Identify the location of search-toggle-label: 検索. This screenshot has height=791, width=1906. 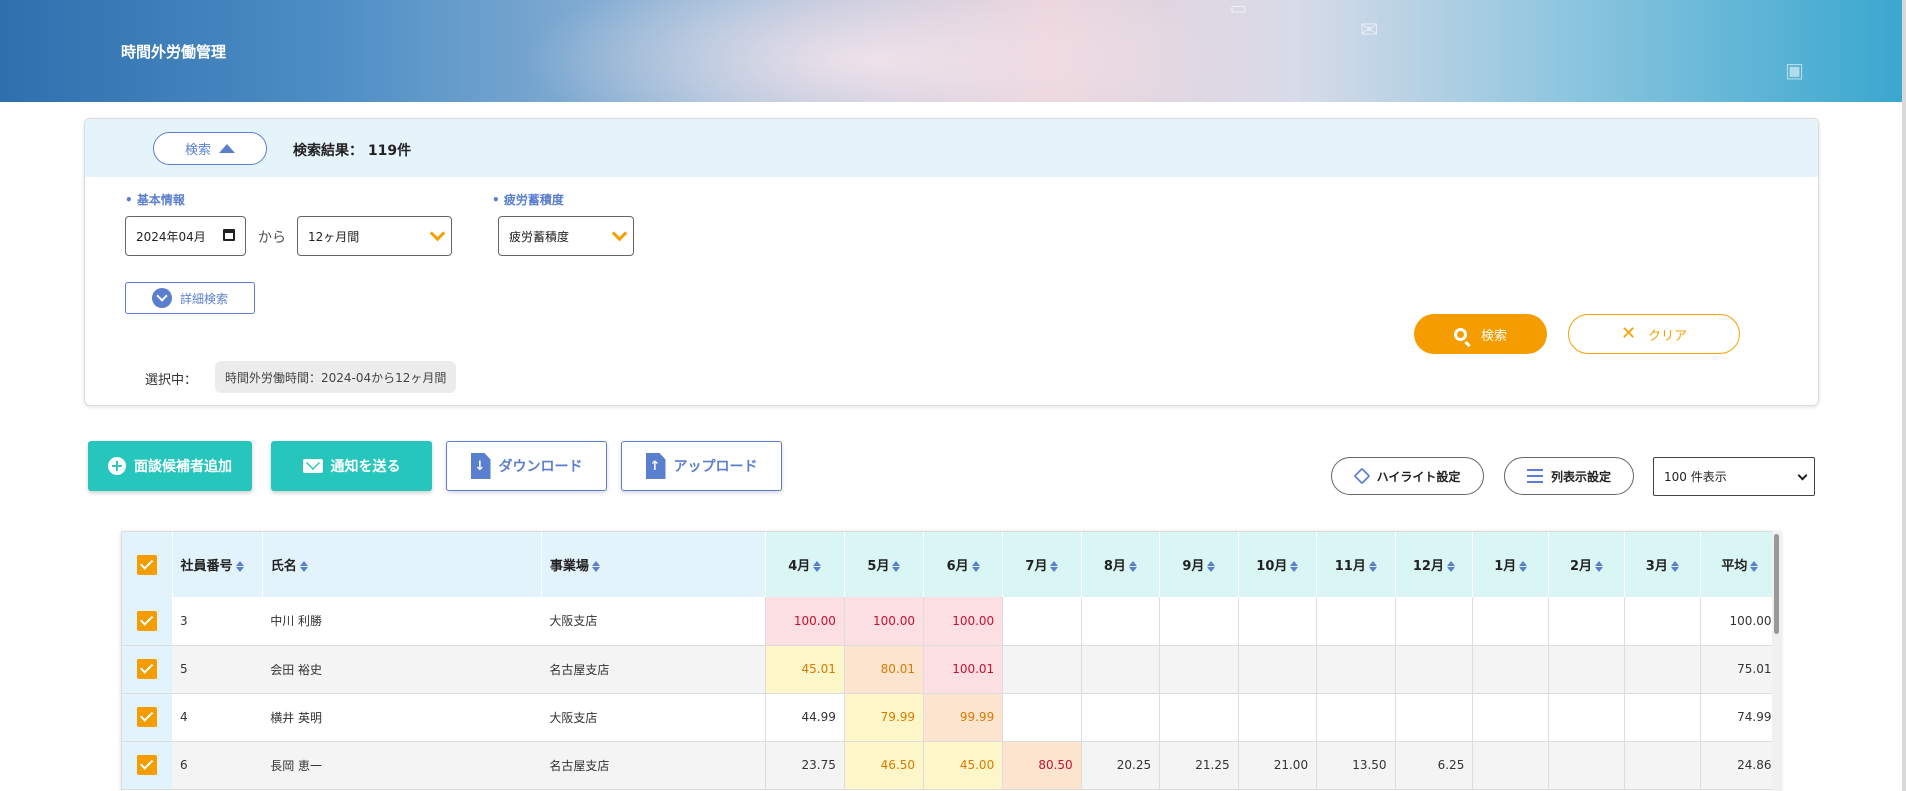
(197, 150).